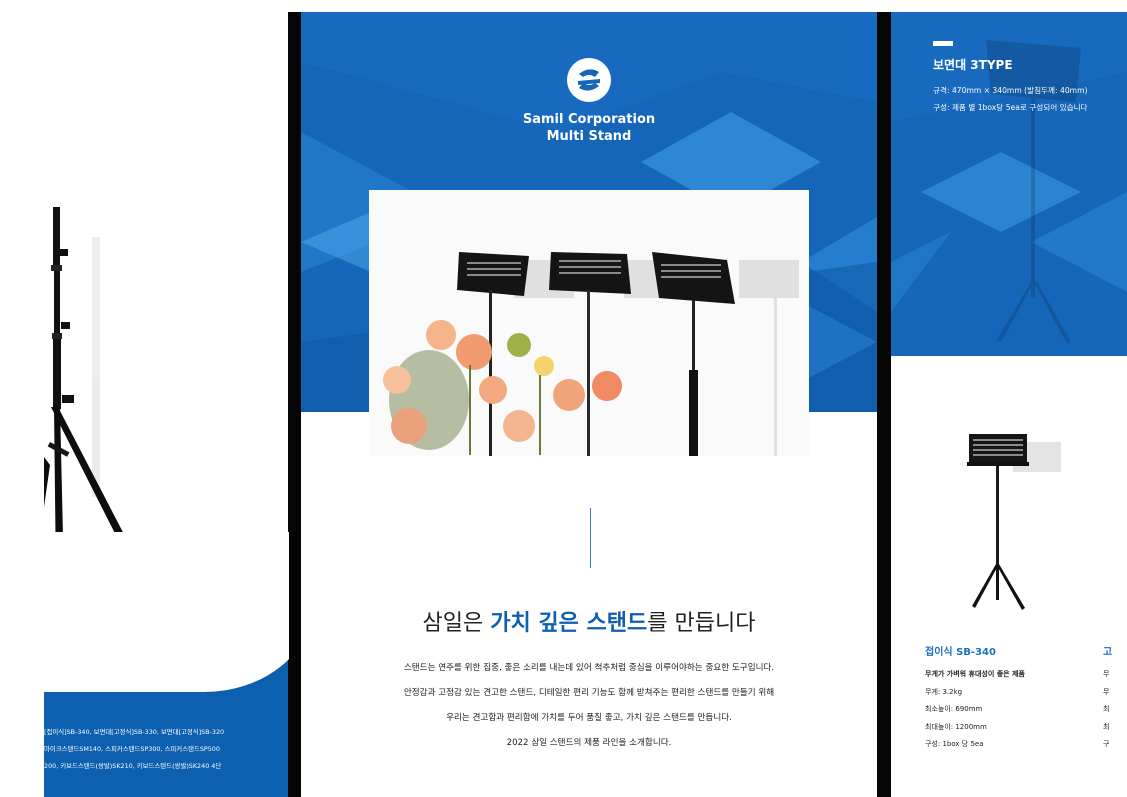  What do you see at coordinates (954, 744) in the screenshot?
I see `product-spec-line: 구성: 1box 당 5ea` at bounding box center [954, 744].